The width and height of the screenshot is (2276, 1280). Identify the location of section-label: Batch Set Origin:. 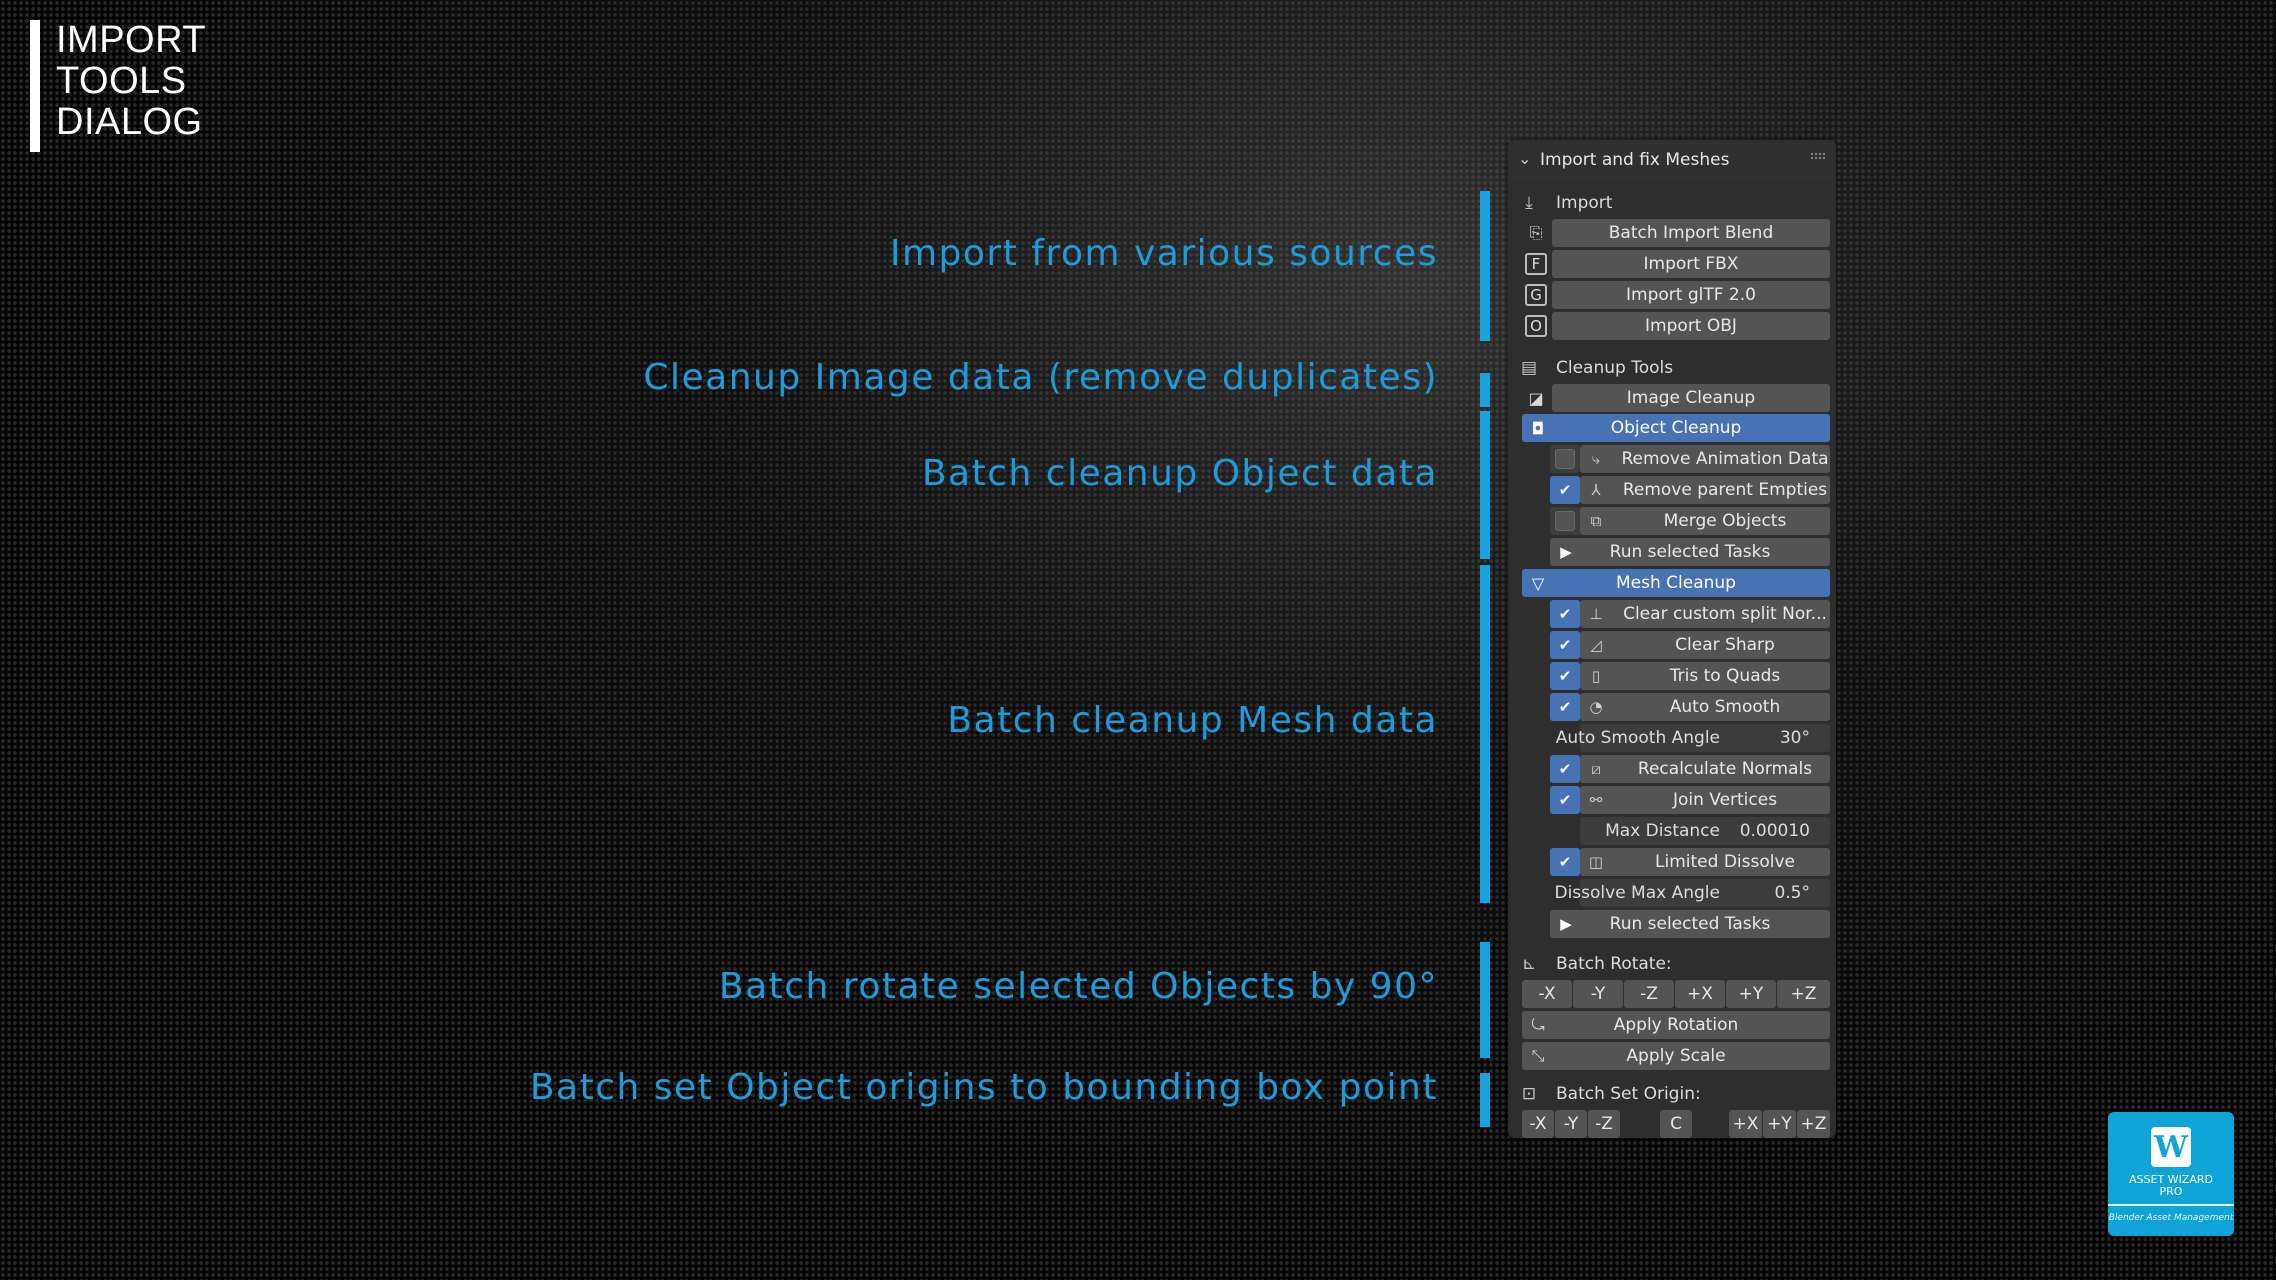
(1628, 1094).